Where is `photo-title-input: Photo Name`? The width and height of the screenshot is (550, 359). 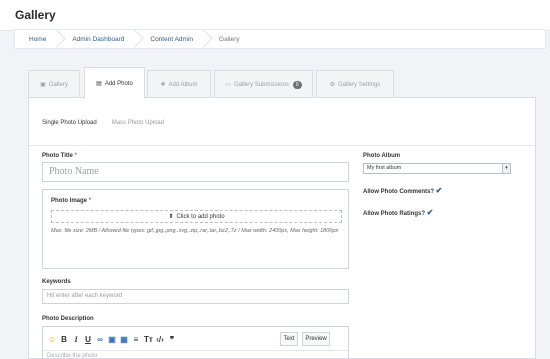
photo-title-input: Photo Name is located at coordinates (195, 172).